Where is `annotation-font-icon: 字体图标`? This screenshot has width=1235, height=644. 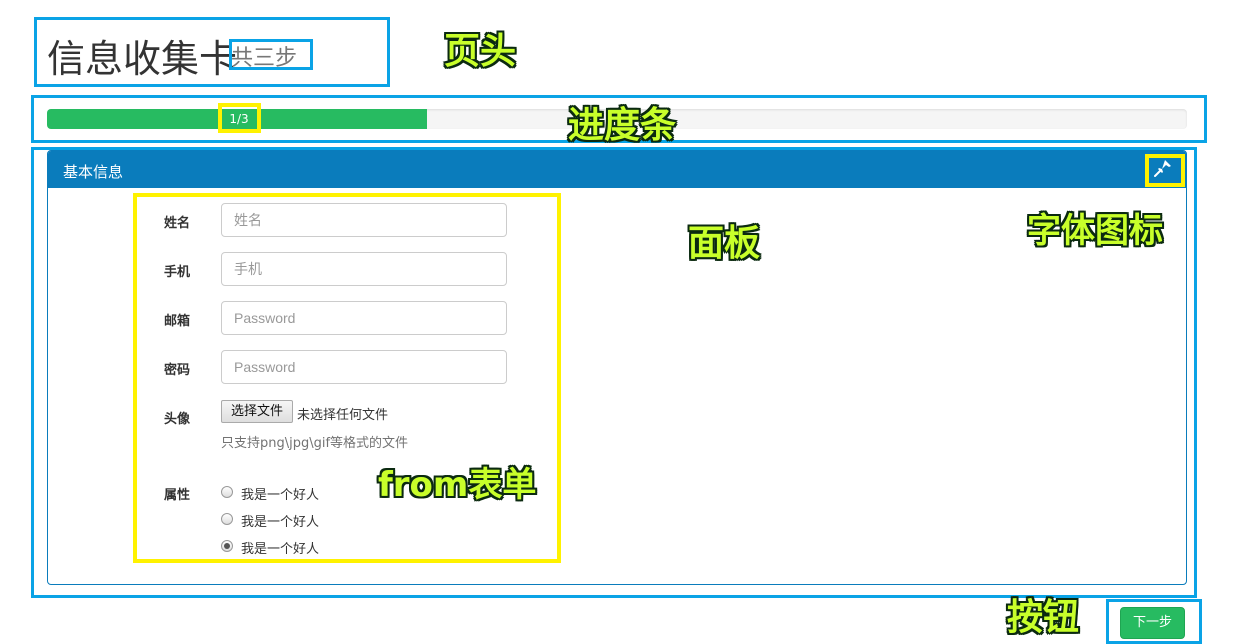
annotation-font-icon: 字体图标 is located at coordinates (1095, 231).